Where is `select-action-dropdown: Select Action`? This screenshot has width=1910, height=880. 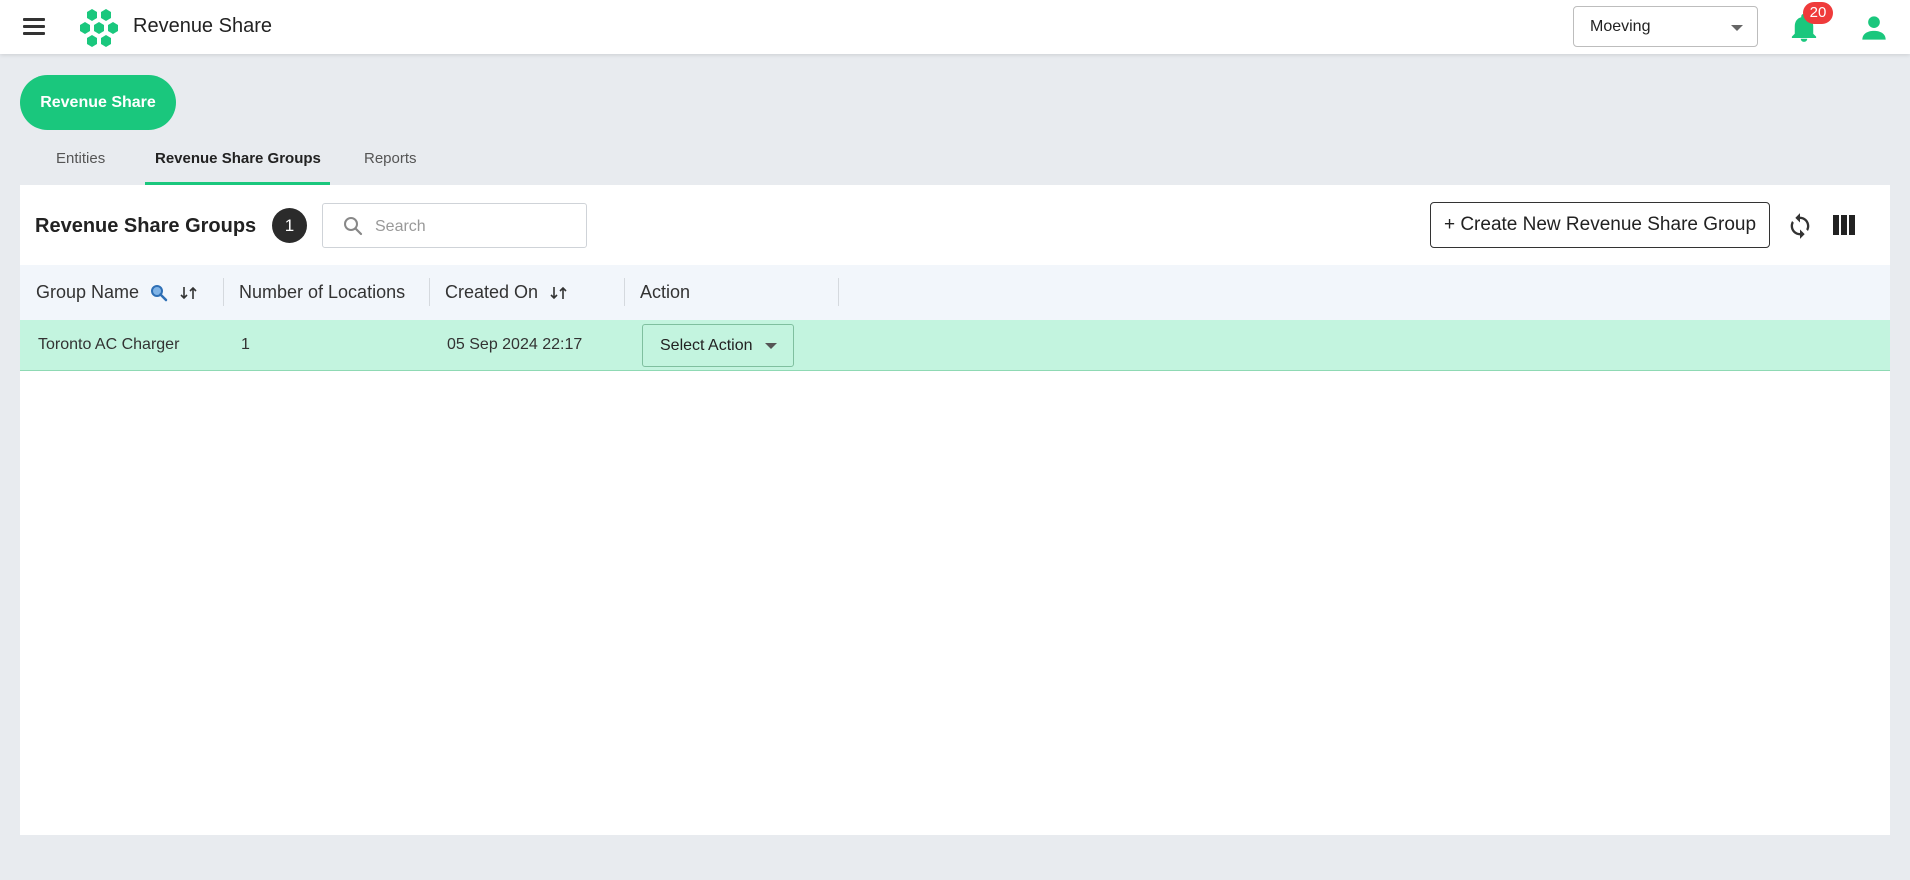
select-action-dropdown: Select Action is located at coordinates (718, 345).